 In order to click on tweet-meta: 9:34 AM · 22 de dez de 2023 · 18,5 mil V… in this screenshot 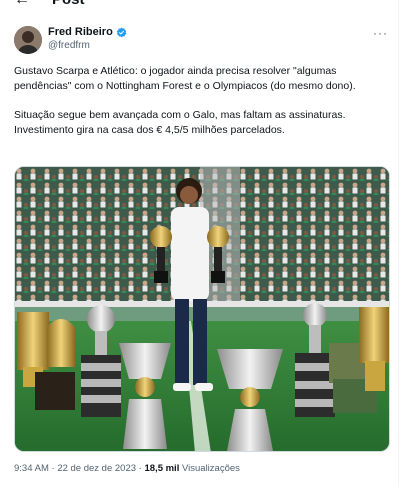, I will do `click(127, 468)`.